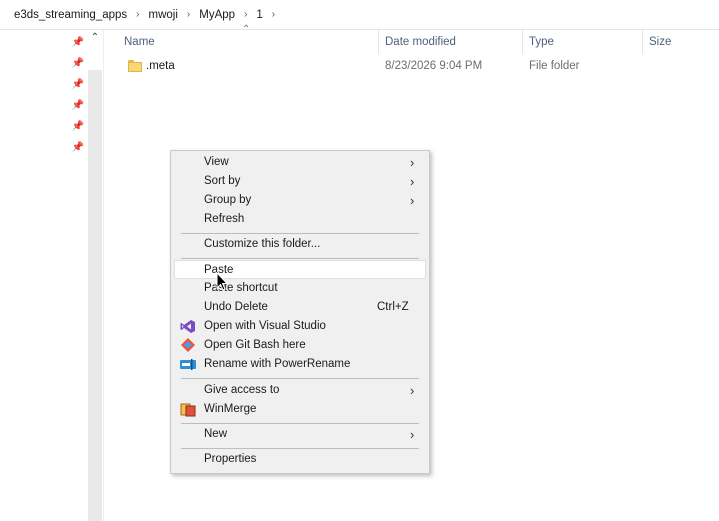 The image size is (719, 521). What do you see at coordinates (300, 390) in the screenshot?
I see `menu-item-give-access: Give access to ›` at bounding box center [300, 390].